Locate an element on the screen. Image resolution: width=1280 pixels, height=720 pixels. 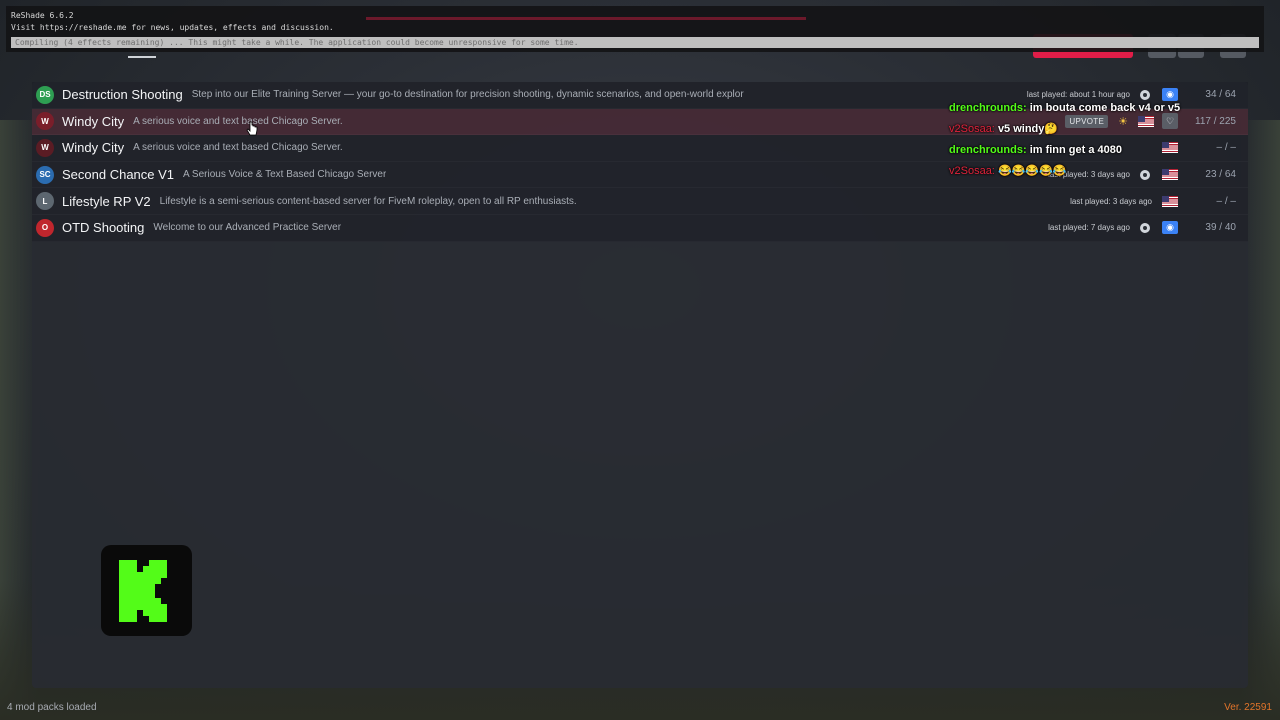
record-icon is located at coordinates (1145, 227).